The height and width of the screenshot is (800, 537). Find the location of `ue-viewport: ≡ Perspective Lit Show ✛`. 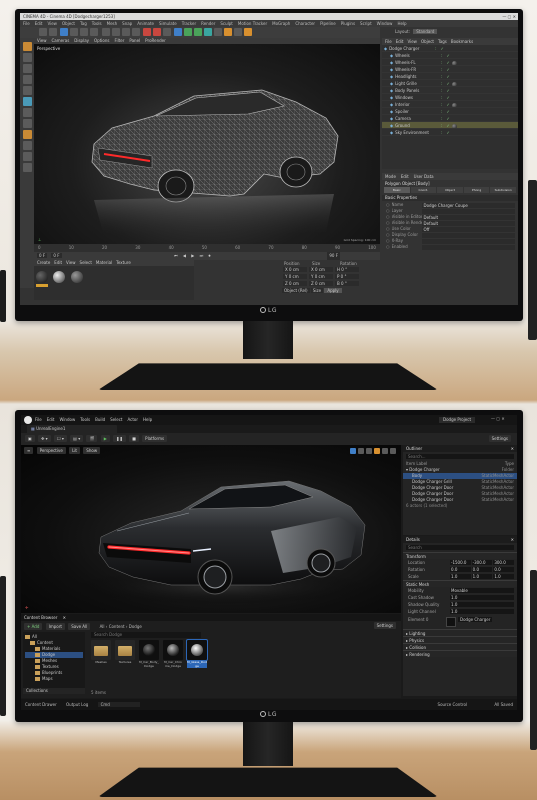

ue-viewport: ≡ Perspective Lit Show ✛ is located at coordinates (211, 529).